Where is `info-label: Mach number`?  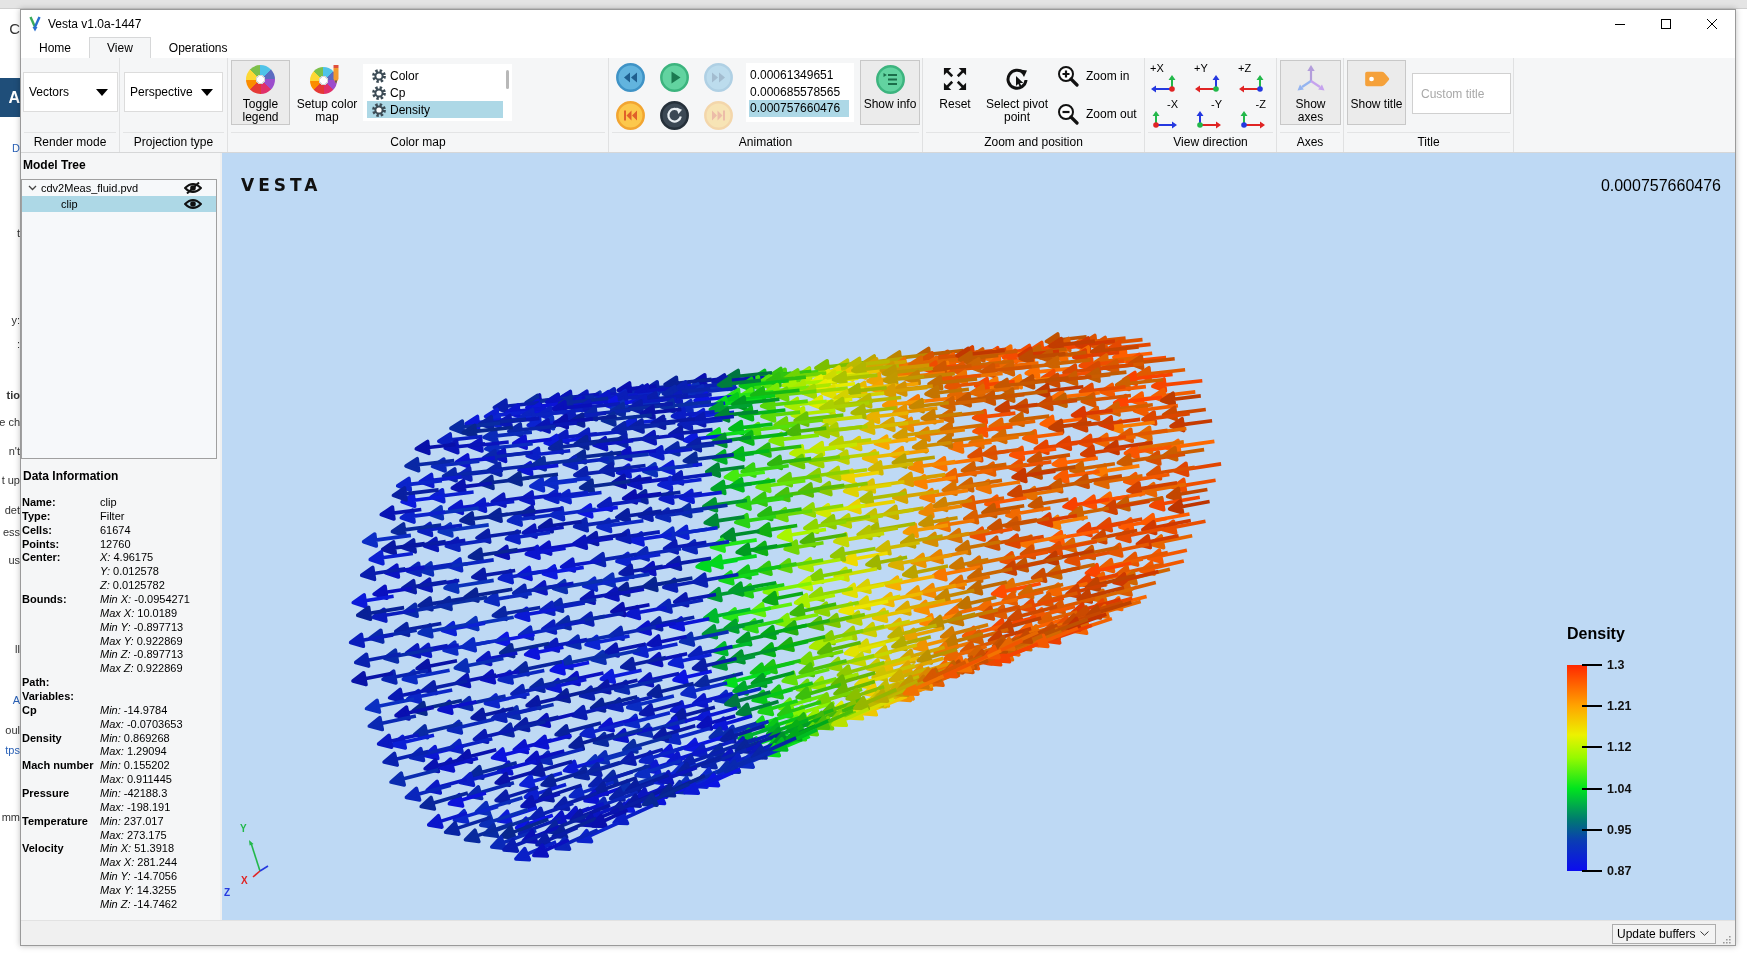 info-label: Mach number is located at coordinates (58, 766).